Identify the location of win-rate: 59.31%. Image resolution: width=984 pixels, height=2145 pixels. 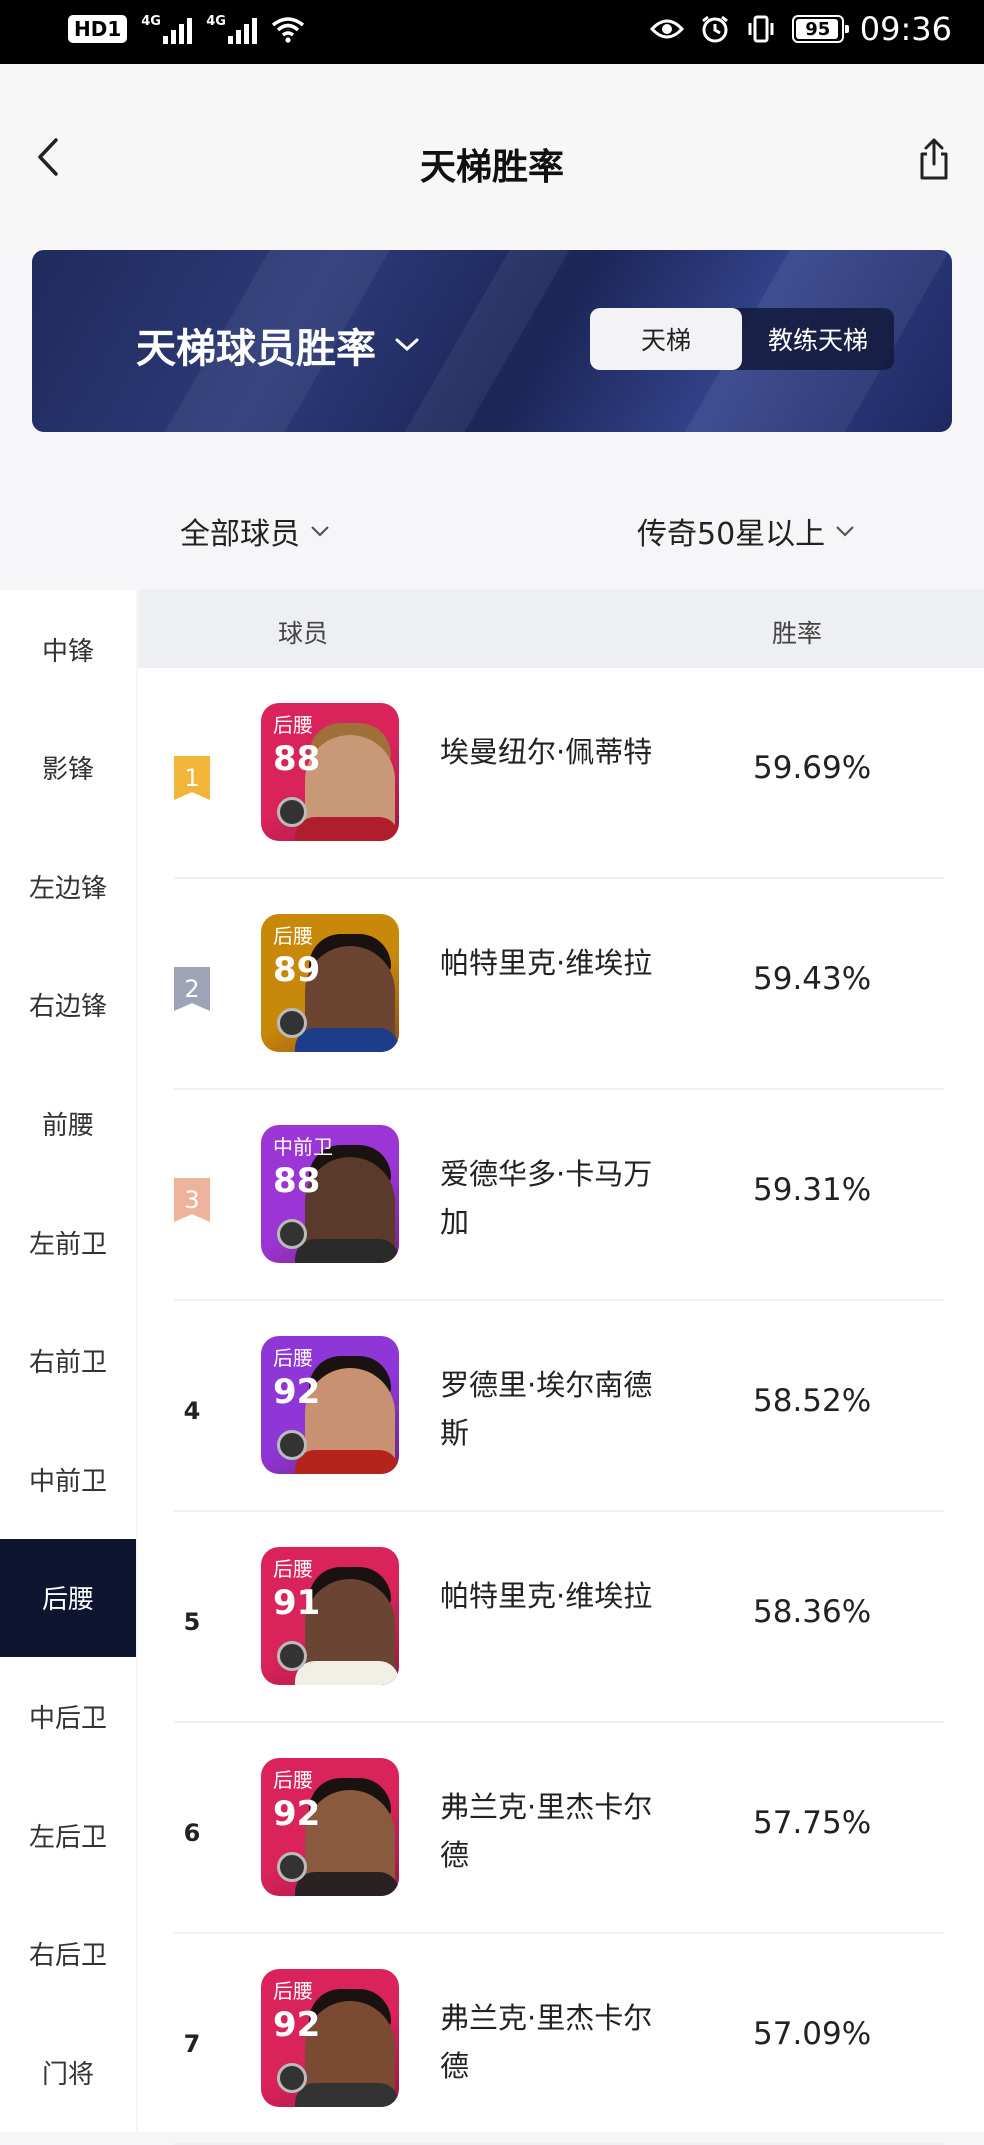
(812, 1190).